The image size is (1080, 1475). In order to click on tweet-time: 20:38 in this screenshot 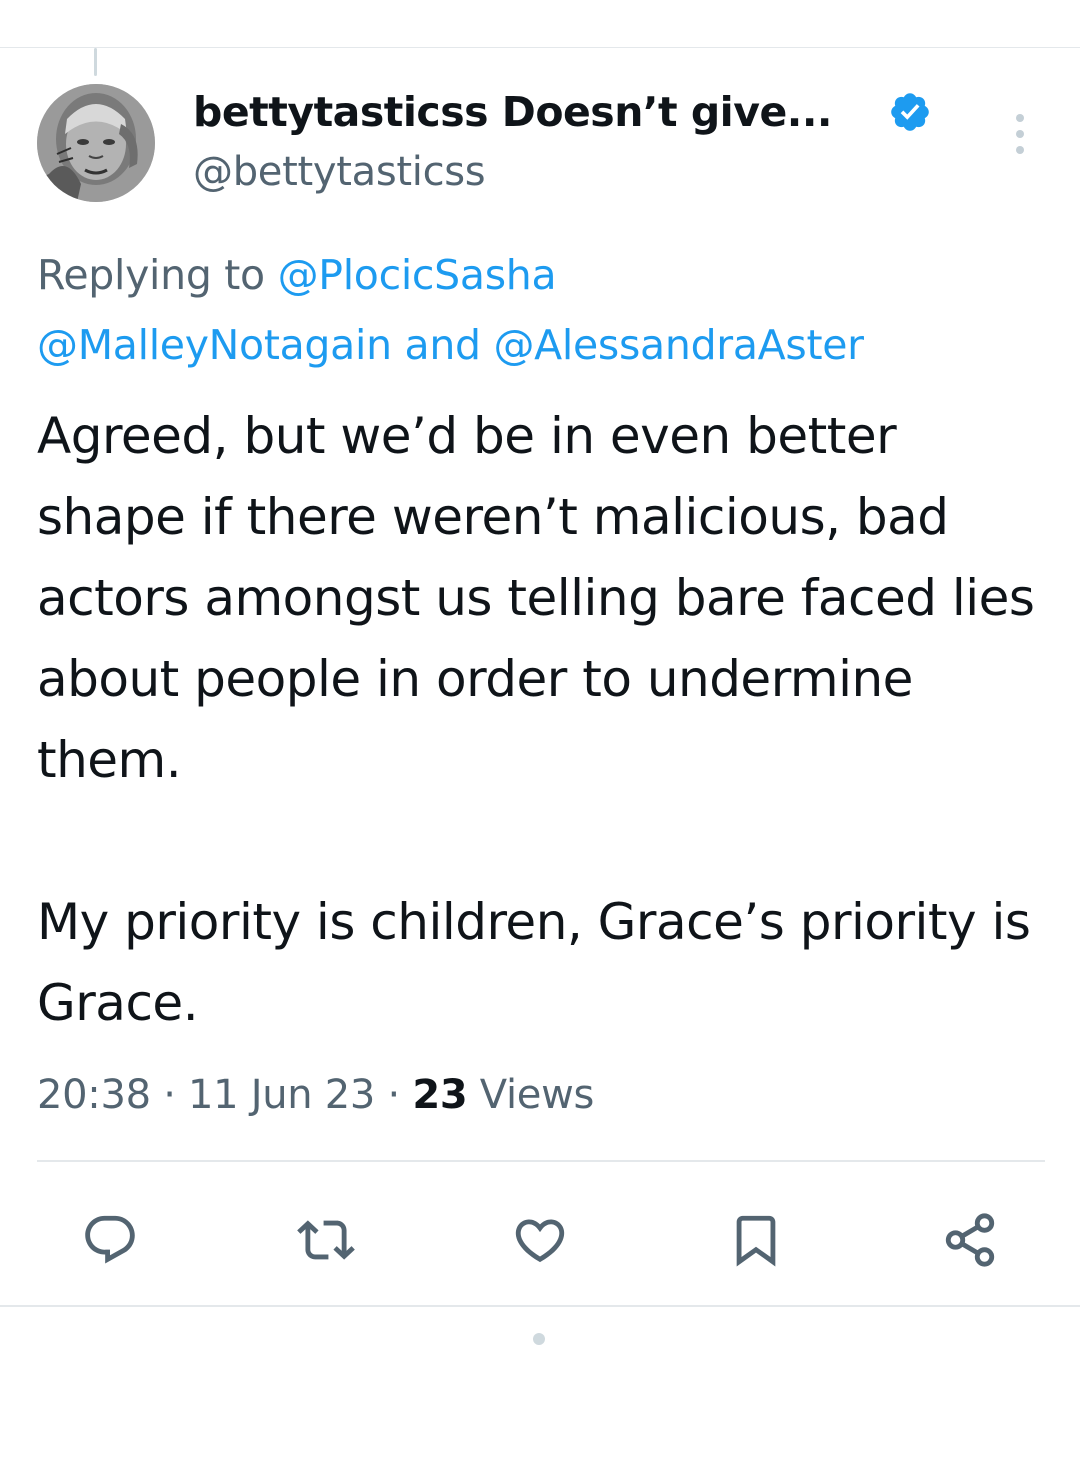, I will do `click(94, 1095)`.